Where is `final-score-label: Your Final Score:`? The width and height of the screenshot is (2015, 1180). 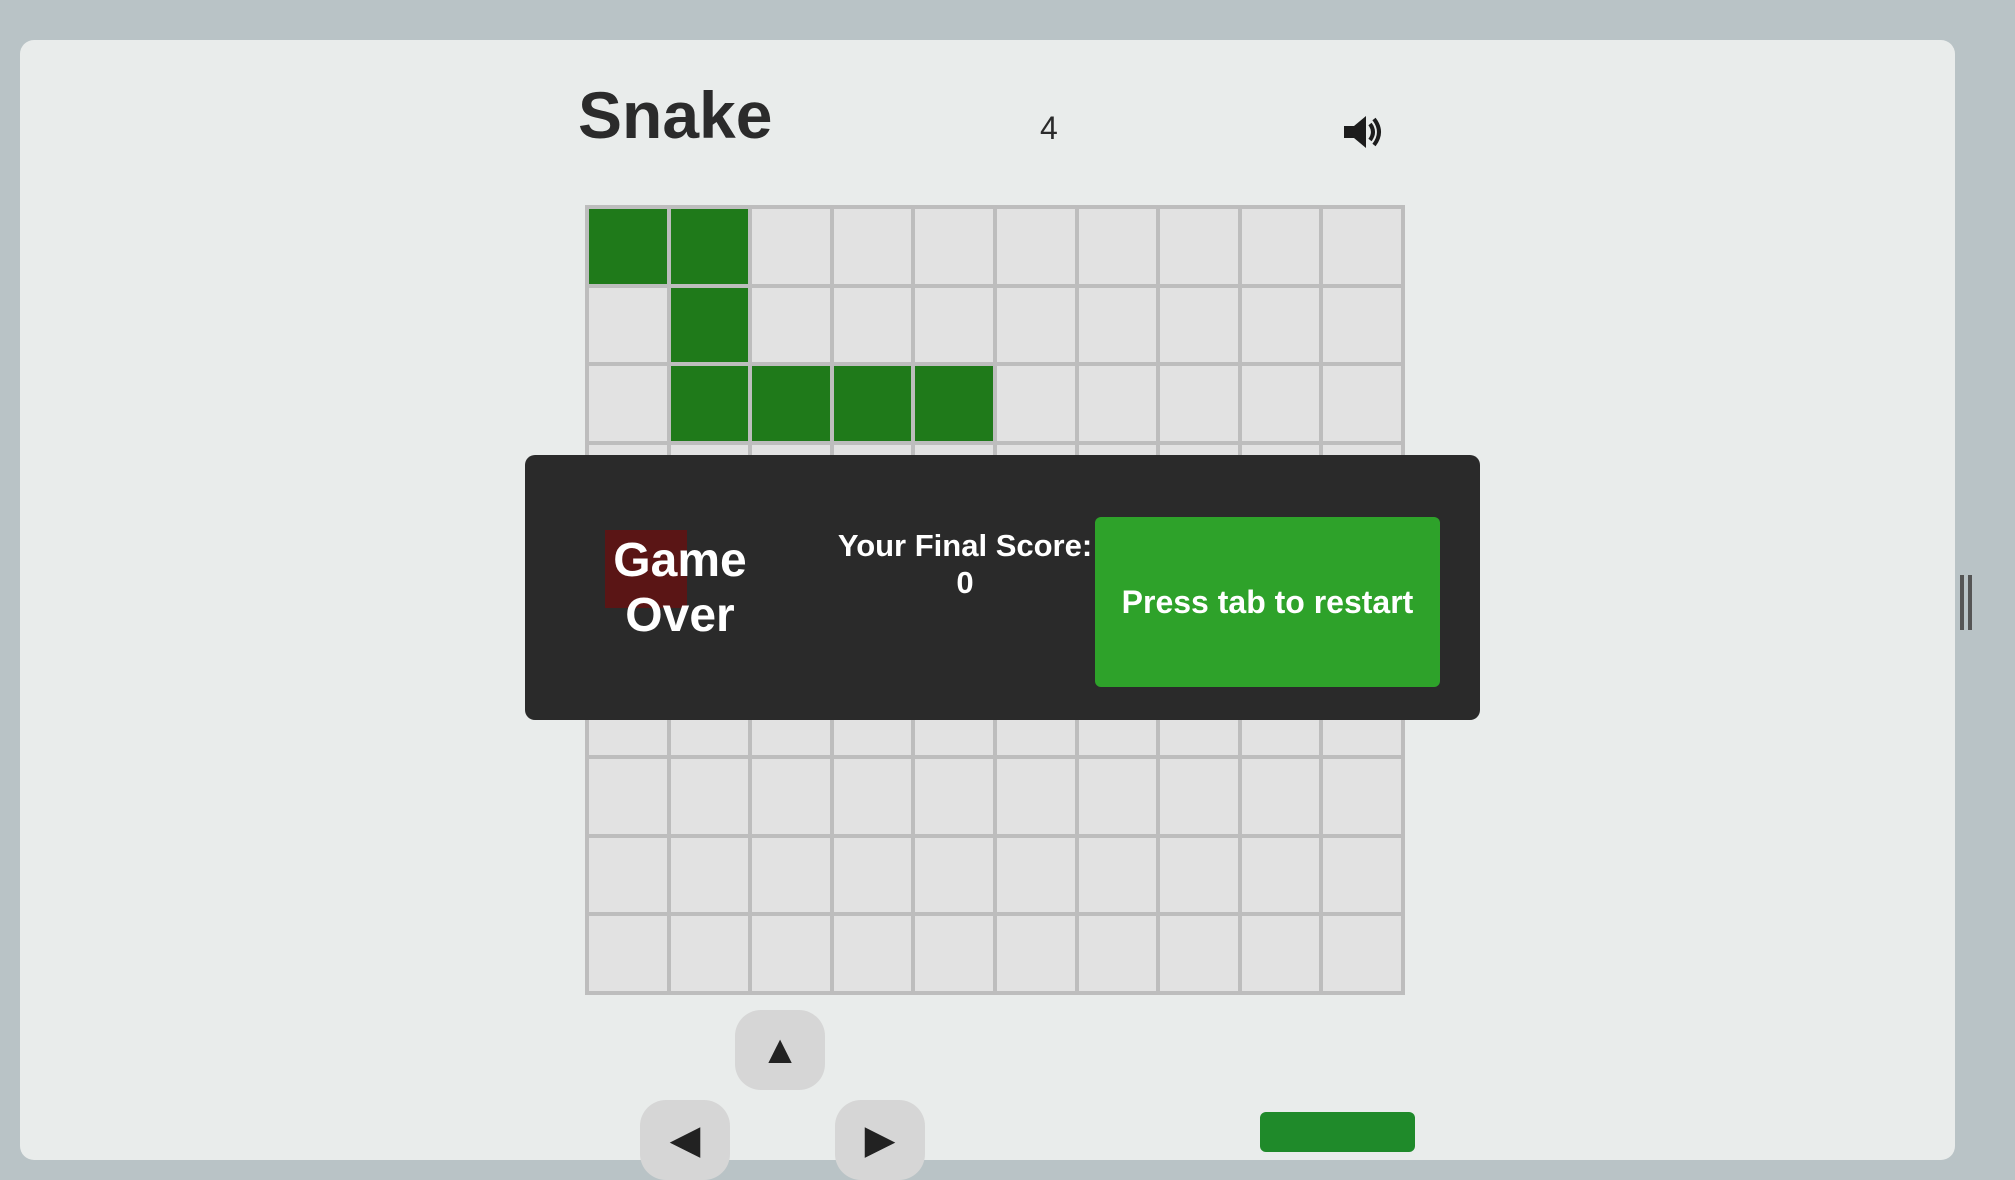
final-score-label: Your Final Score: is located at coordinates (965, 545).